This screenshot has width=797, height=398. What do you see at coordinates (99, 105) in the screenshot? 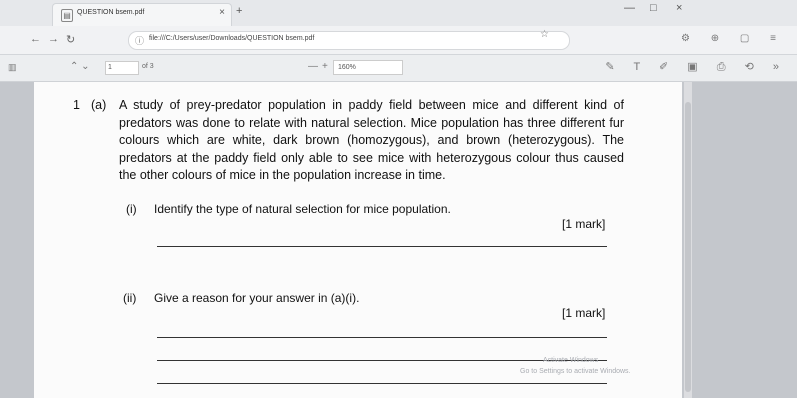
I see `question-part: (a)` at bounding box center [99, 105].